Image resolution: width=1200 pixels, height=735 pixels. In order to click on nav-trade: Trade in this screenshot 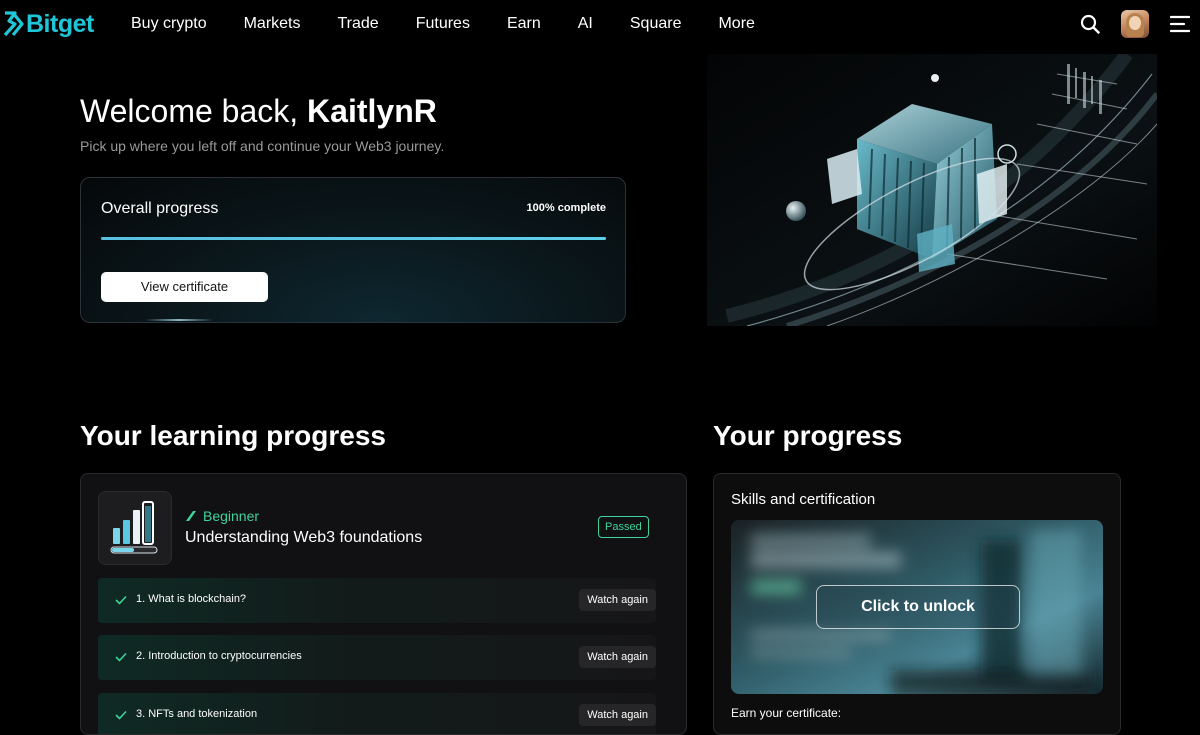, I will do `click(358, 24)`.